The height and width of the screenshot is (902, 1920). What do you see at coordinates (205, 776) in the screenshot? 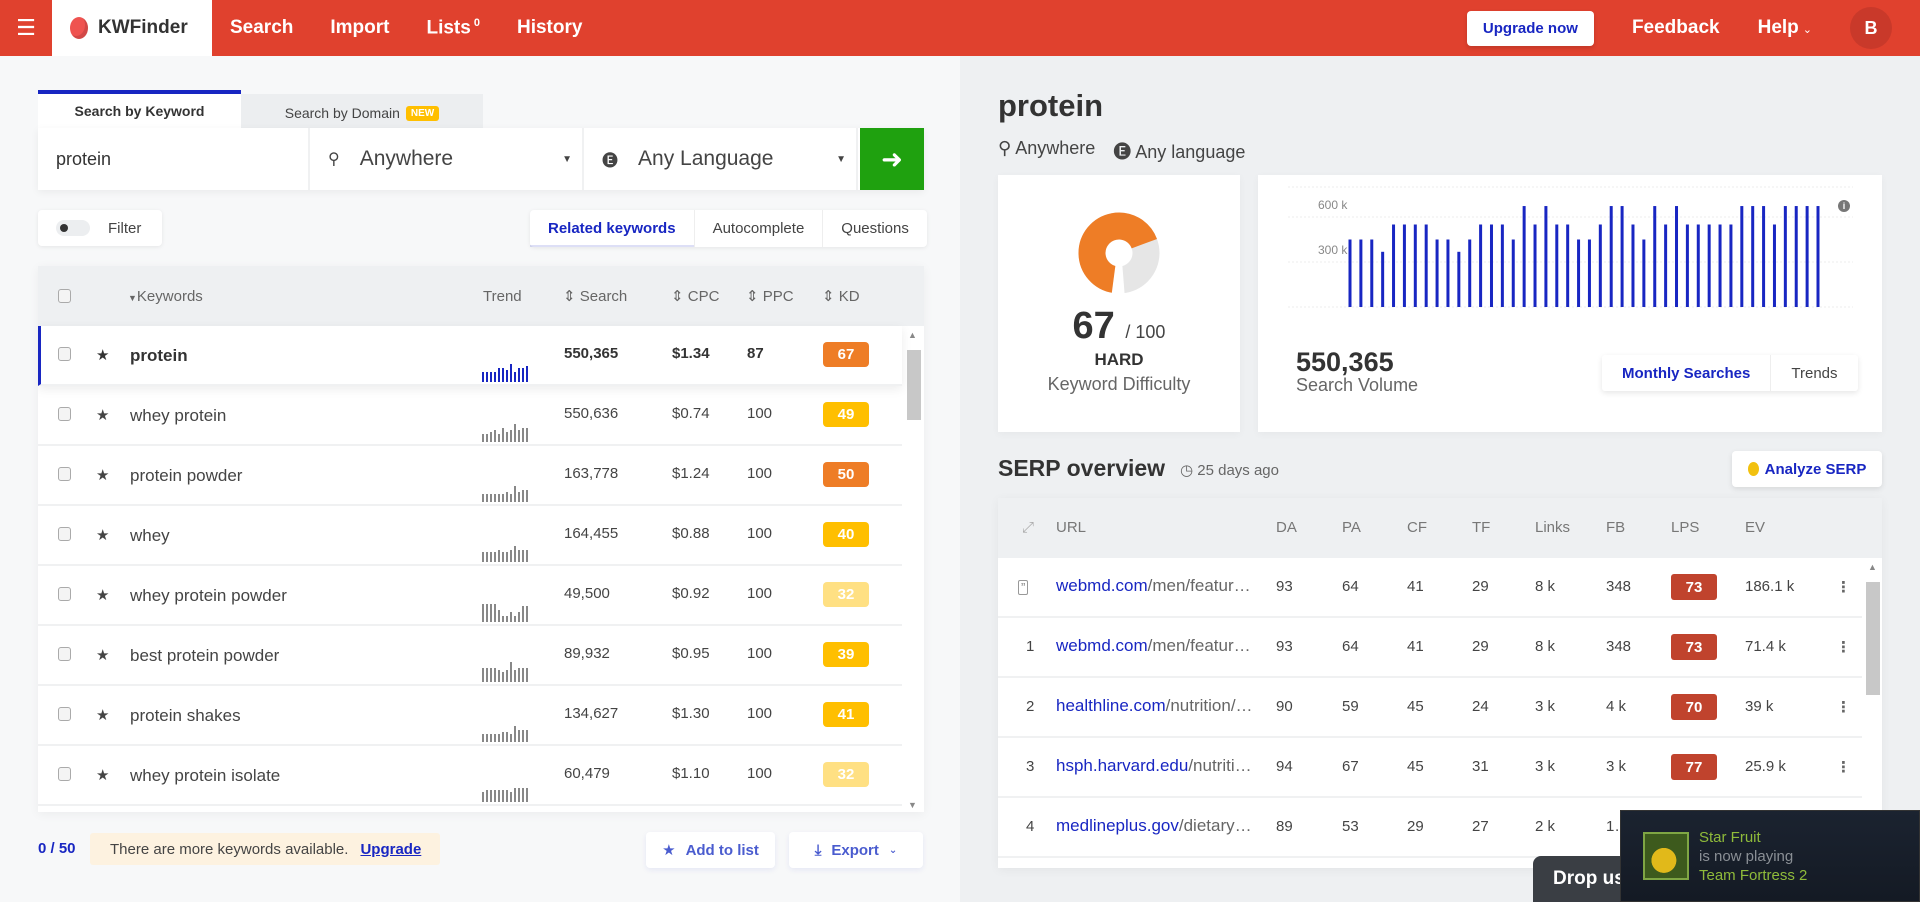
I see `keyword-name: whey protein isolate` at bounding box center [205, 776].